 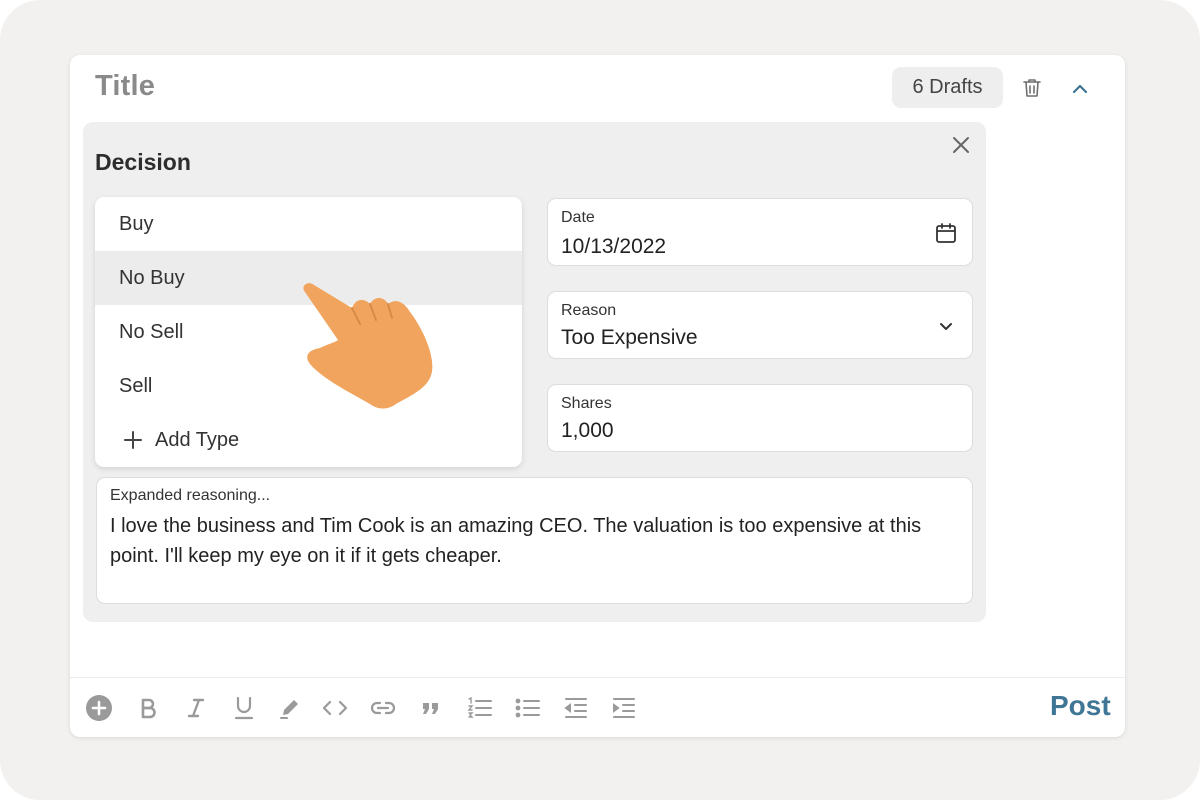 What do you see at coordinates (197, 439) in the screenshot?
I see `add-type-label: Add Type` at bounding box center [197, 439].